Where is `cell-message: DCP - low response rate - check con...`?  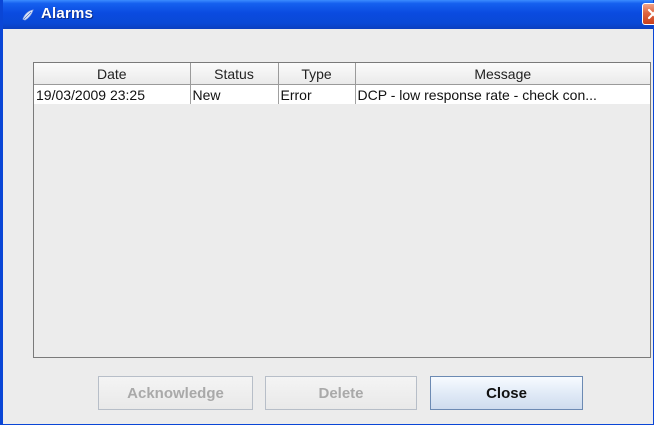
cell-message: DCP - low response rate - check con... is located at coordinates (502, 94).